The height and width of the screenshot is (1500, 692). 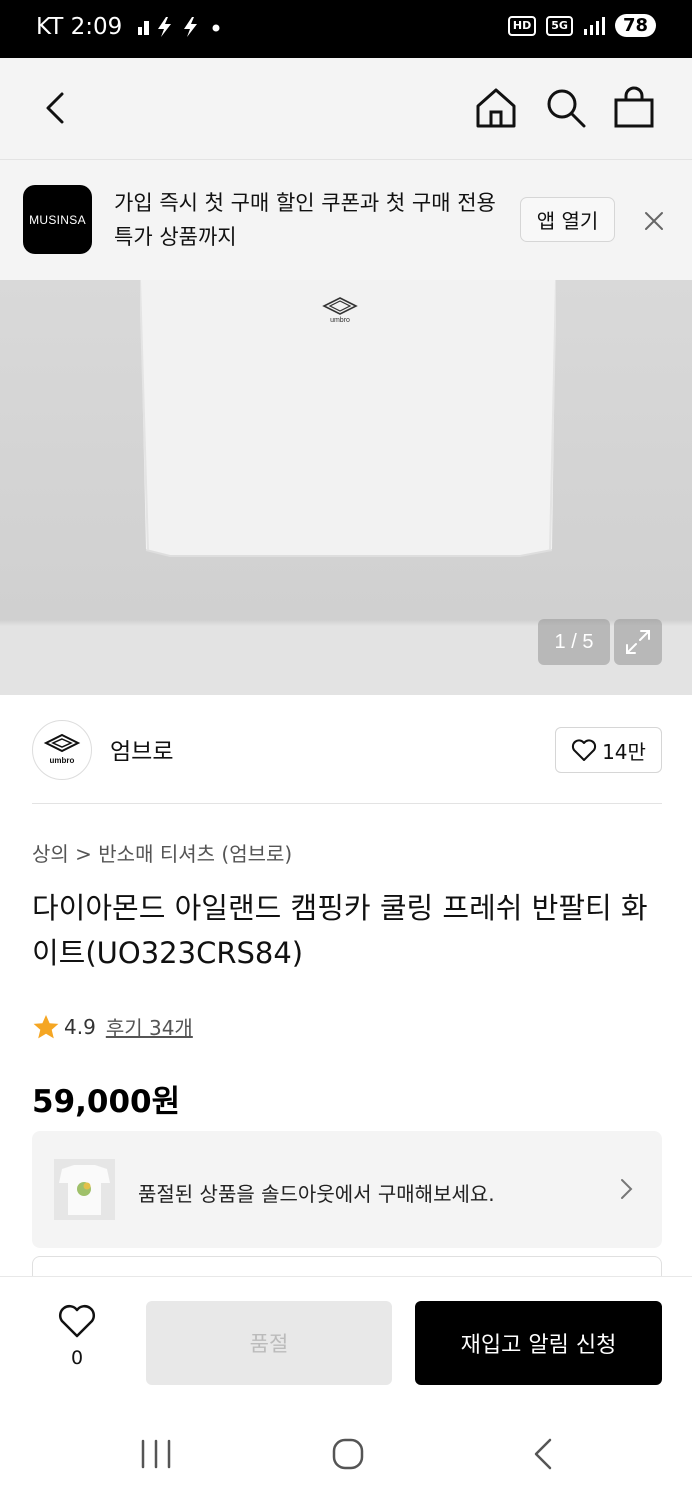 I want to click on brand-logo: umbro, so click(x=62, y=750).